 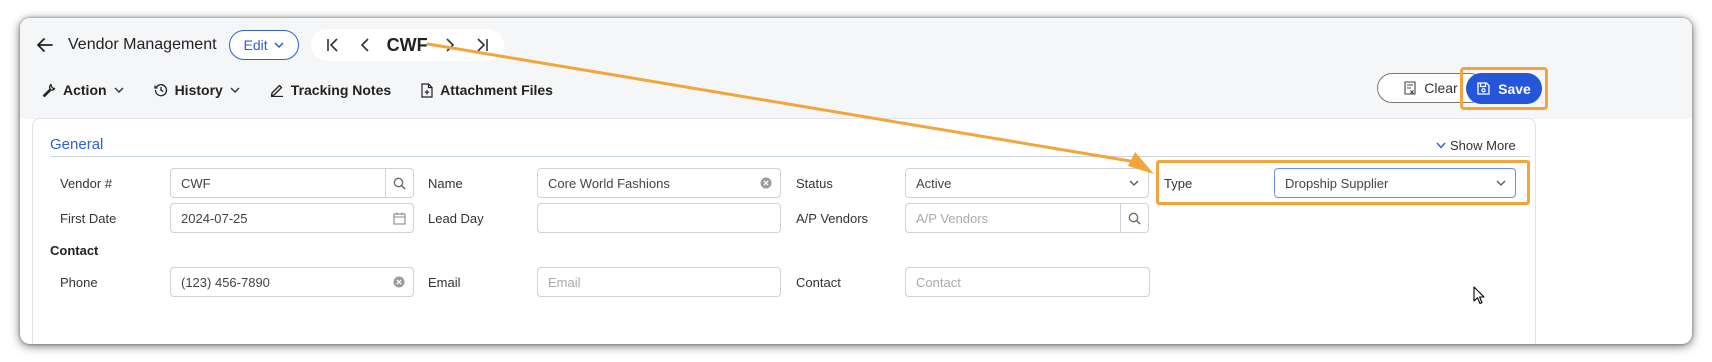 What do you see at coordinates (934, 183) in the screenshot?
I see `status-value: Active` at bounding box center [934, 183].